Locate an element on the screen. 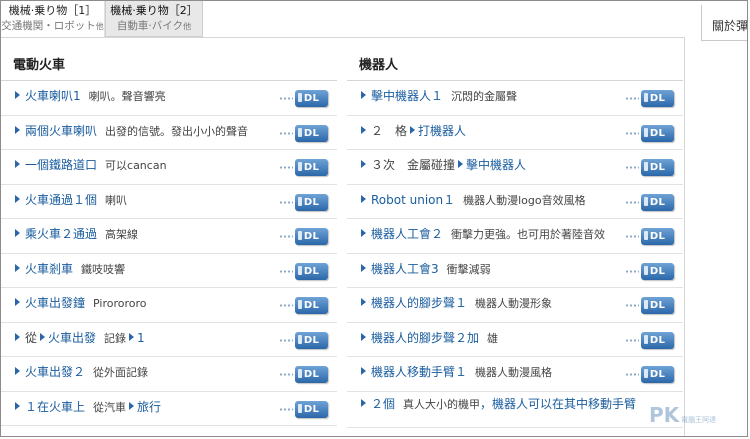 This screenshot has width=750, height=439. sound-title-link: 機器人移動手臂１ is located at coordinates (419, 372).